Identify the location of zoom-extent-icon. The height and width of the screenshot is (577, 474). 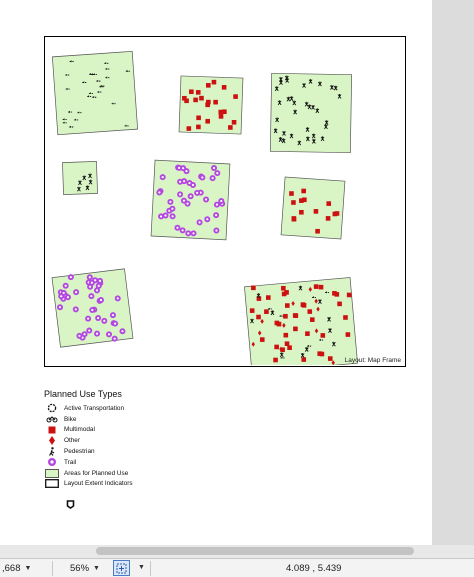
(121, 568).